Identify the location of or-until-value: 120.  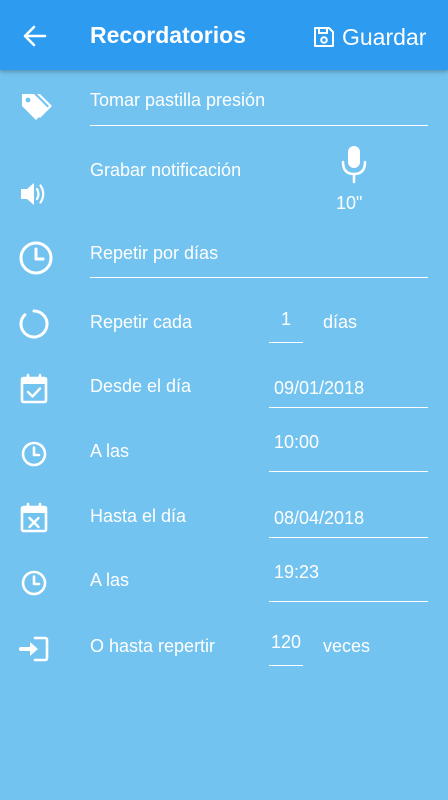
(286, 642).